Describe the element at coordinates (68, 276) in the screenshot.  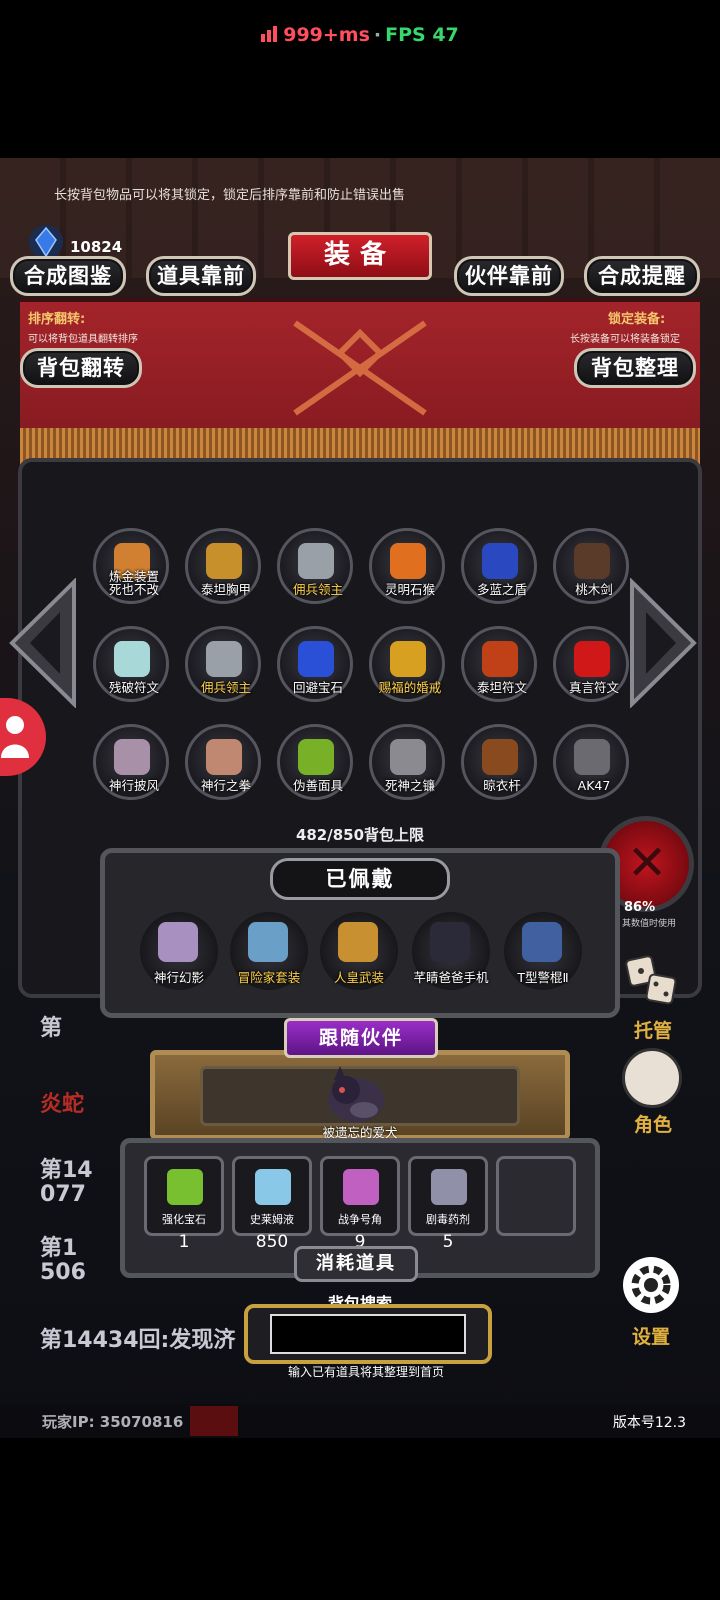
I see `synth-guide-button: 合成图鉴` at that location.